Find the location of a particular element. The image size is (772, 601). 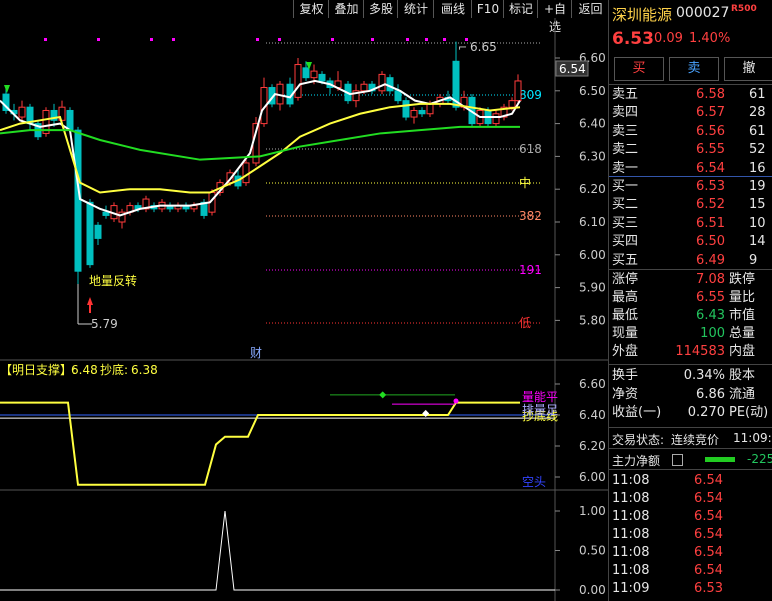

y-tick-label: 1.00 is located at coordinates (592, 511).